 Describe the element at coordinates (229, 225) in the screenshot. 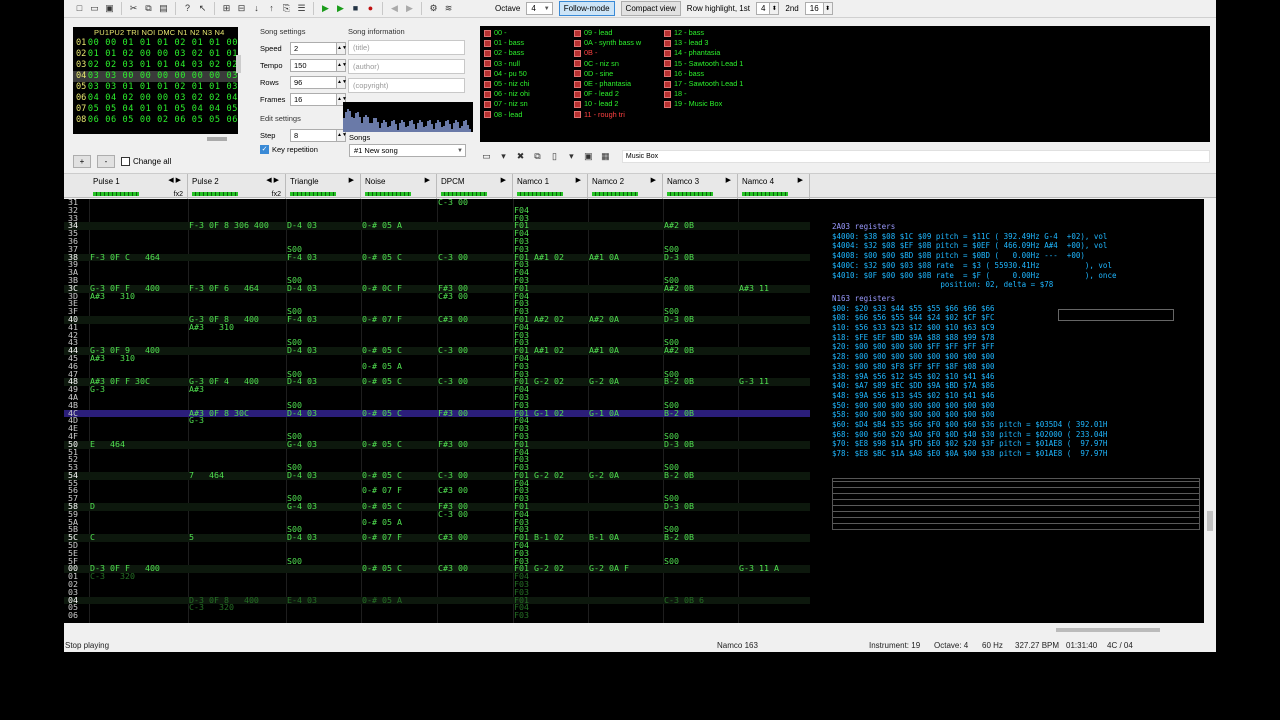

I see `pattern-cell: F-3 0F 8 306 400` at that location.